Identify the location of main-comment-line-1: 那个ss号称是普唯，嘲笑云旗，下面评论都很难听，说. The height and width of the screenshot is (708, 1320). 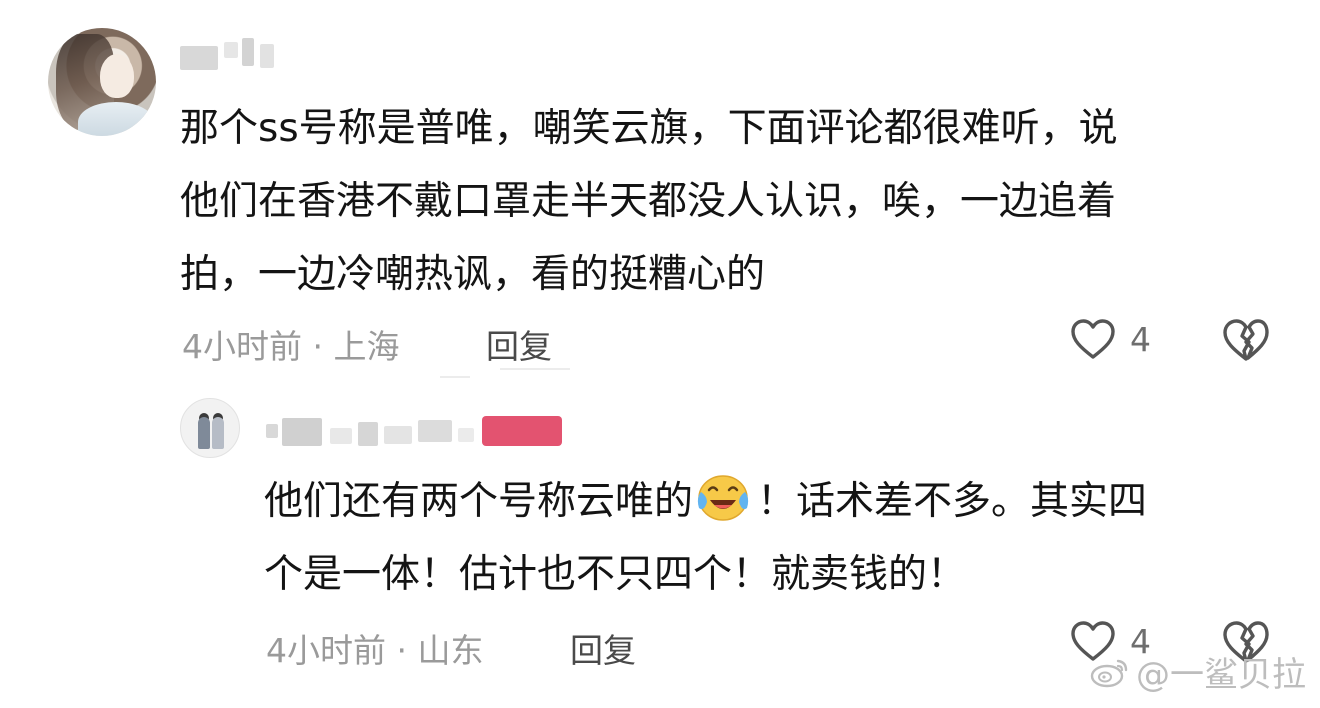
(649, 128).